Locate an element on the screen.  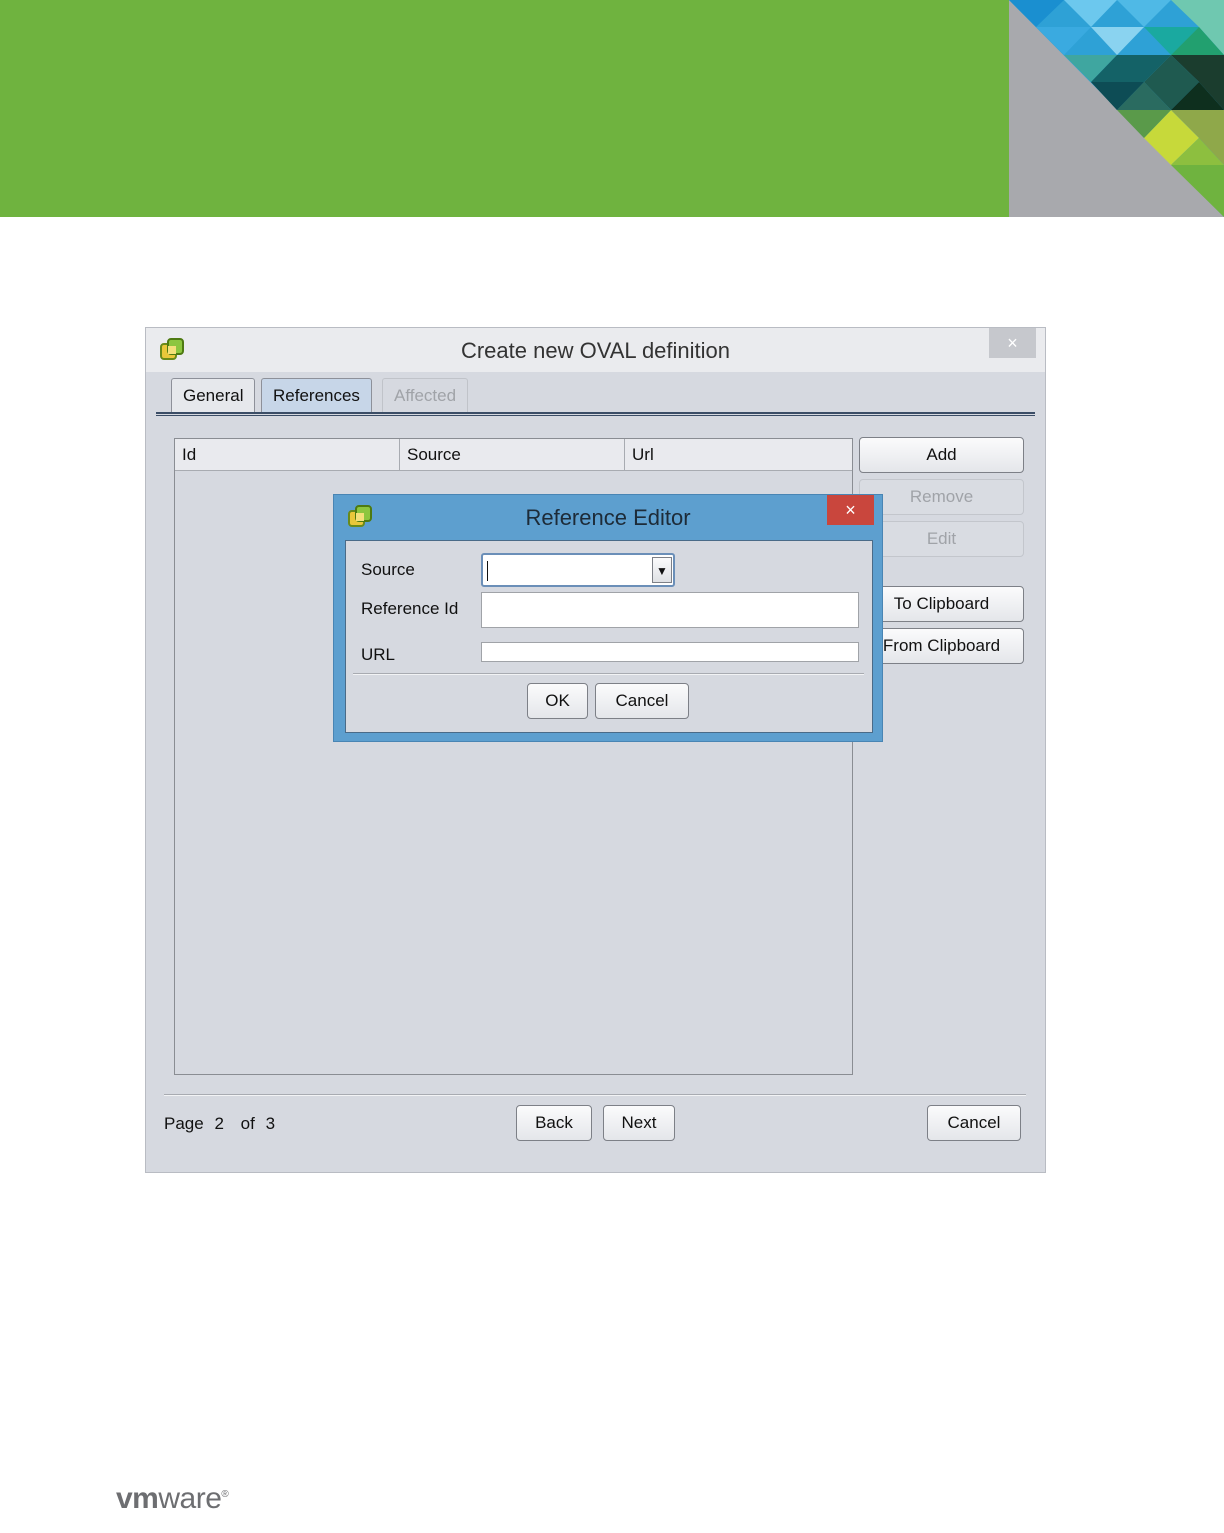
reference-id-input is located at coordinates (670, 610).